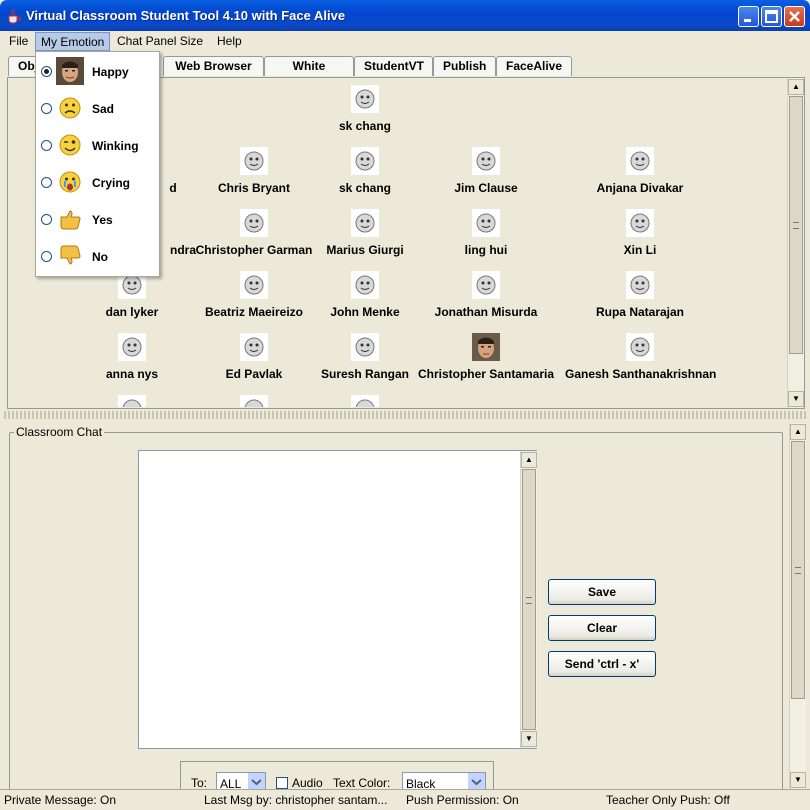 This screenshot has height=810, width=810. What do you see at coordinates (102, 220) in the screenshot?
I see `emotion-label: Yes` at bounding box center [102, 220].